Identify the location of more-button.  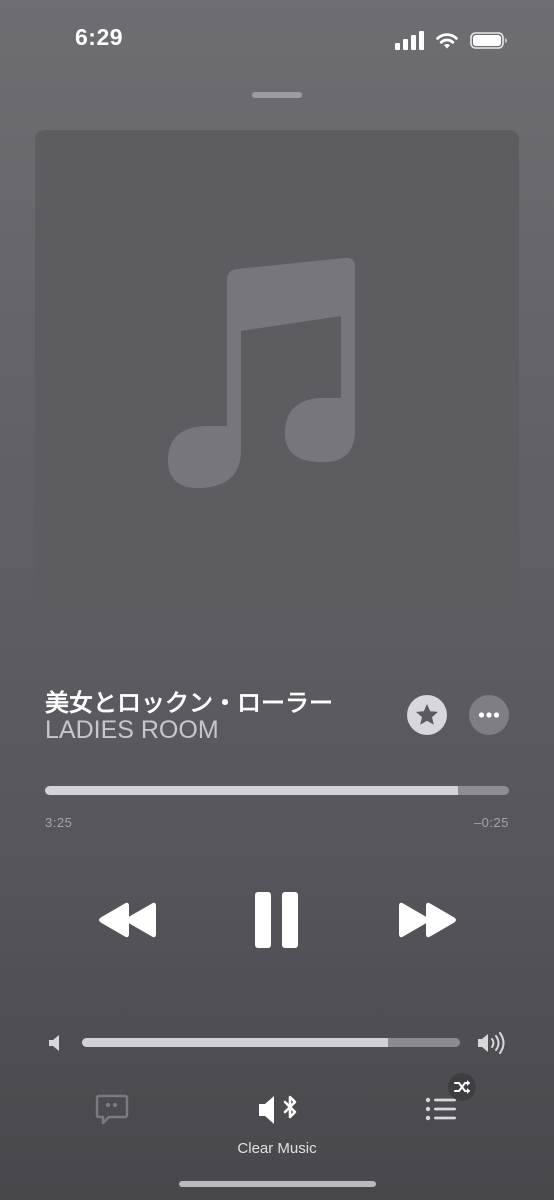
(489, 715).